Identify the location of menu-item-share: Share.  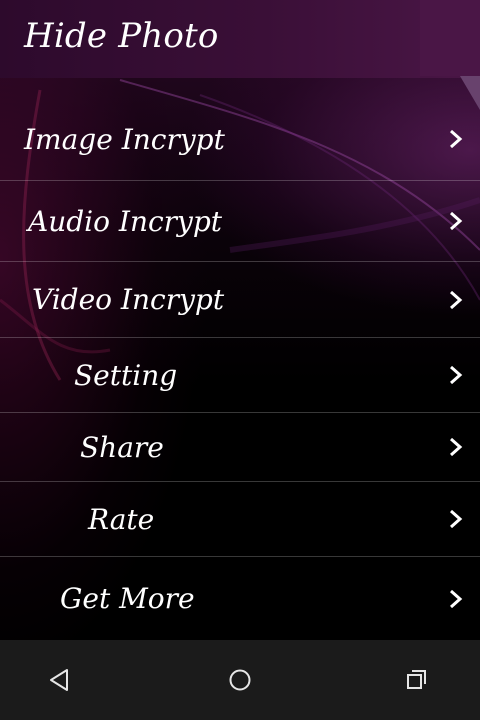
(240, 447).